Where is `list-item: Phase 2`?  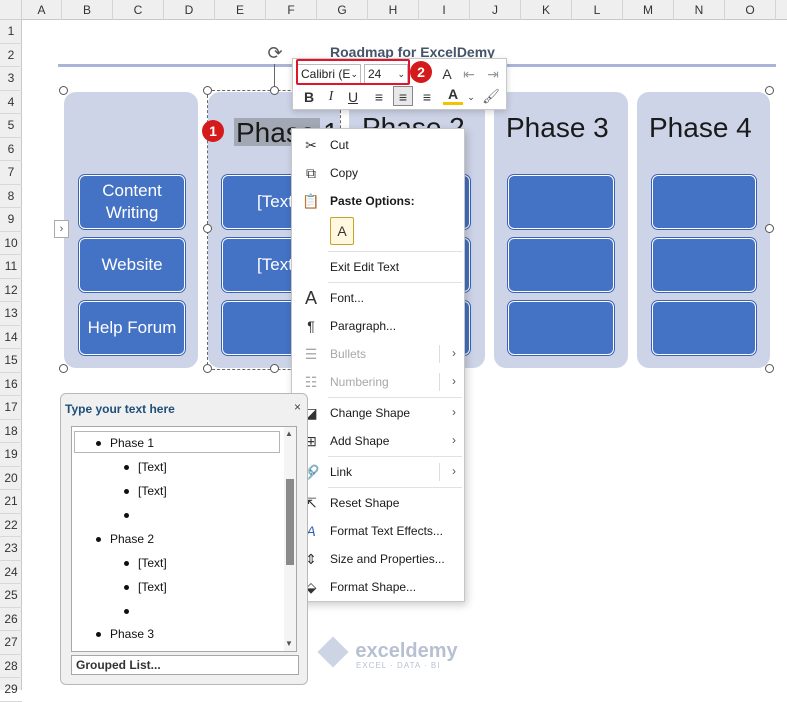 list-item: Phase 2 is located at coordinates (125, 539).